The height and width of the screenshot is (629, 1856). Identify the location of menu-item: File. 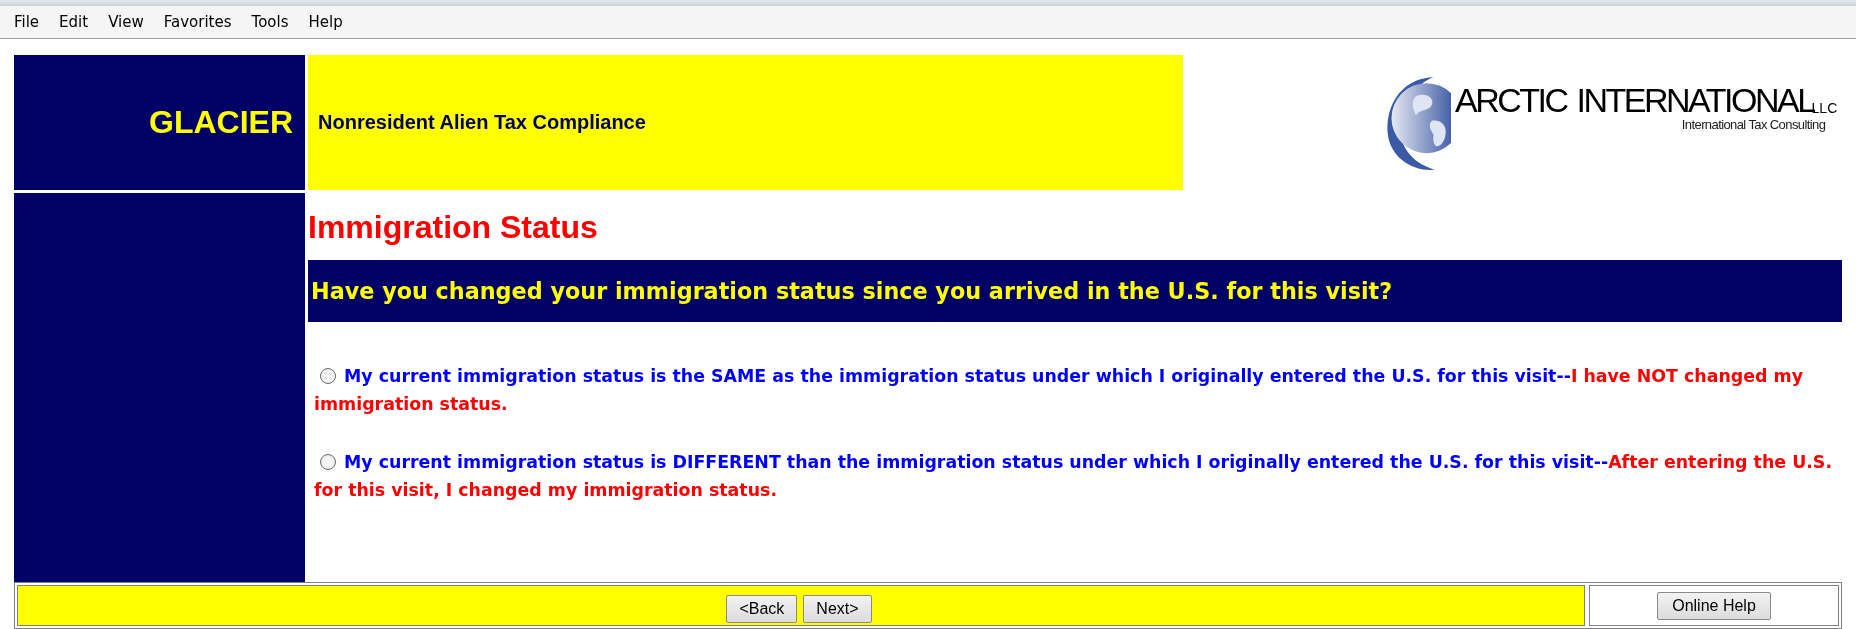
(27, 22).